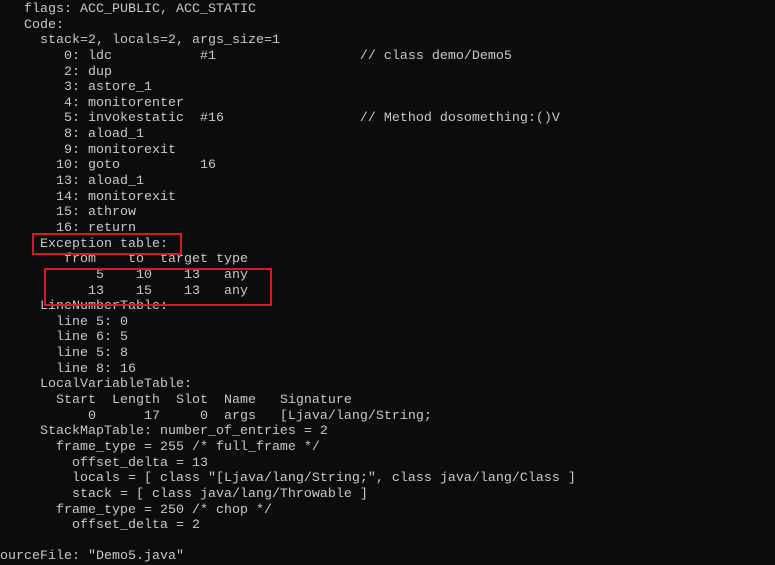 The height and width of the screenshot is (565, 775). What do you see at coordinates (164, 432) in the screenshot?
I see `console-line: StackMapTable: number_of_entries = 2` at bounding box center [164, 432].